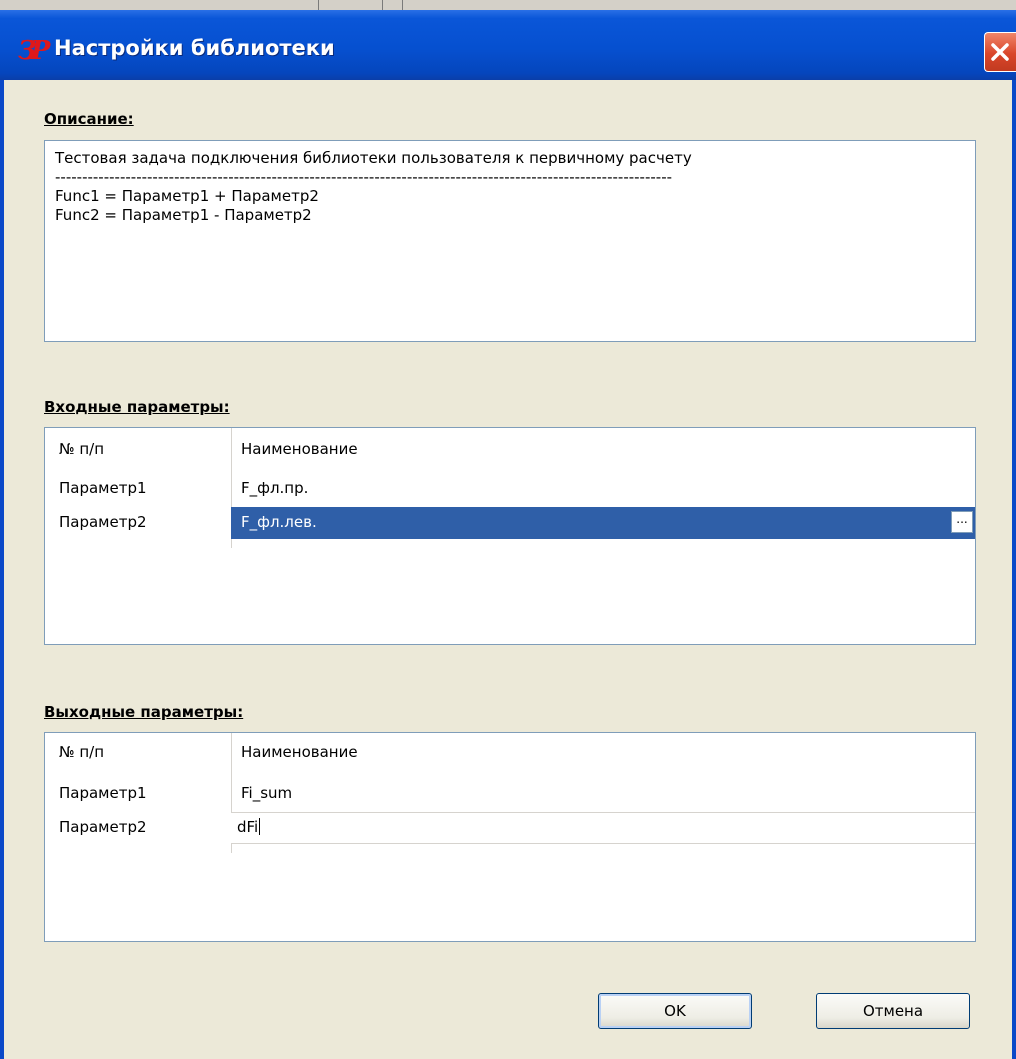 The height and width of the screenshot is (1059, 1016). What do you see at coordinates (1014, 569) in the screenshot?
I see `window-frame-right` at bounding box center [1014, 569].